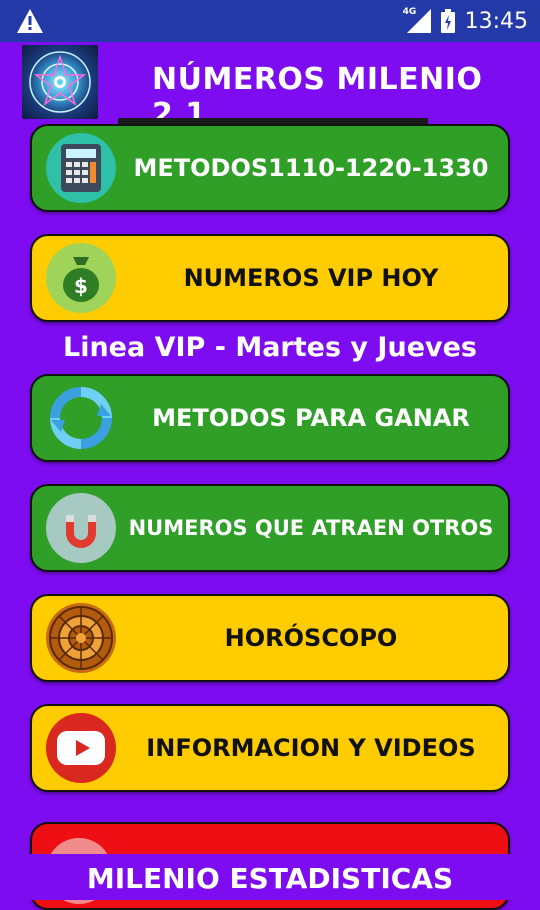  I want to click on magnet-icon, so click(81, 528).